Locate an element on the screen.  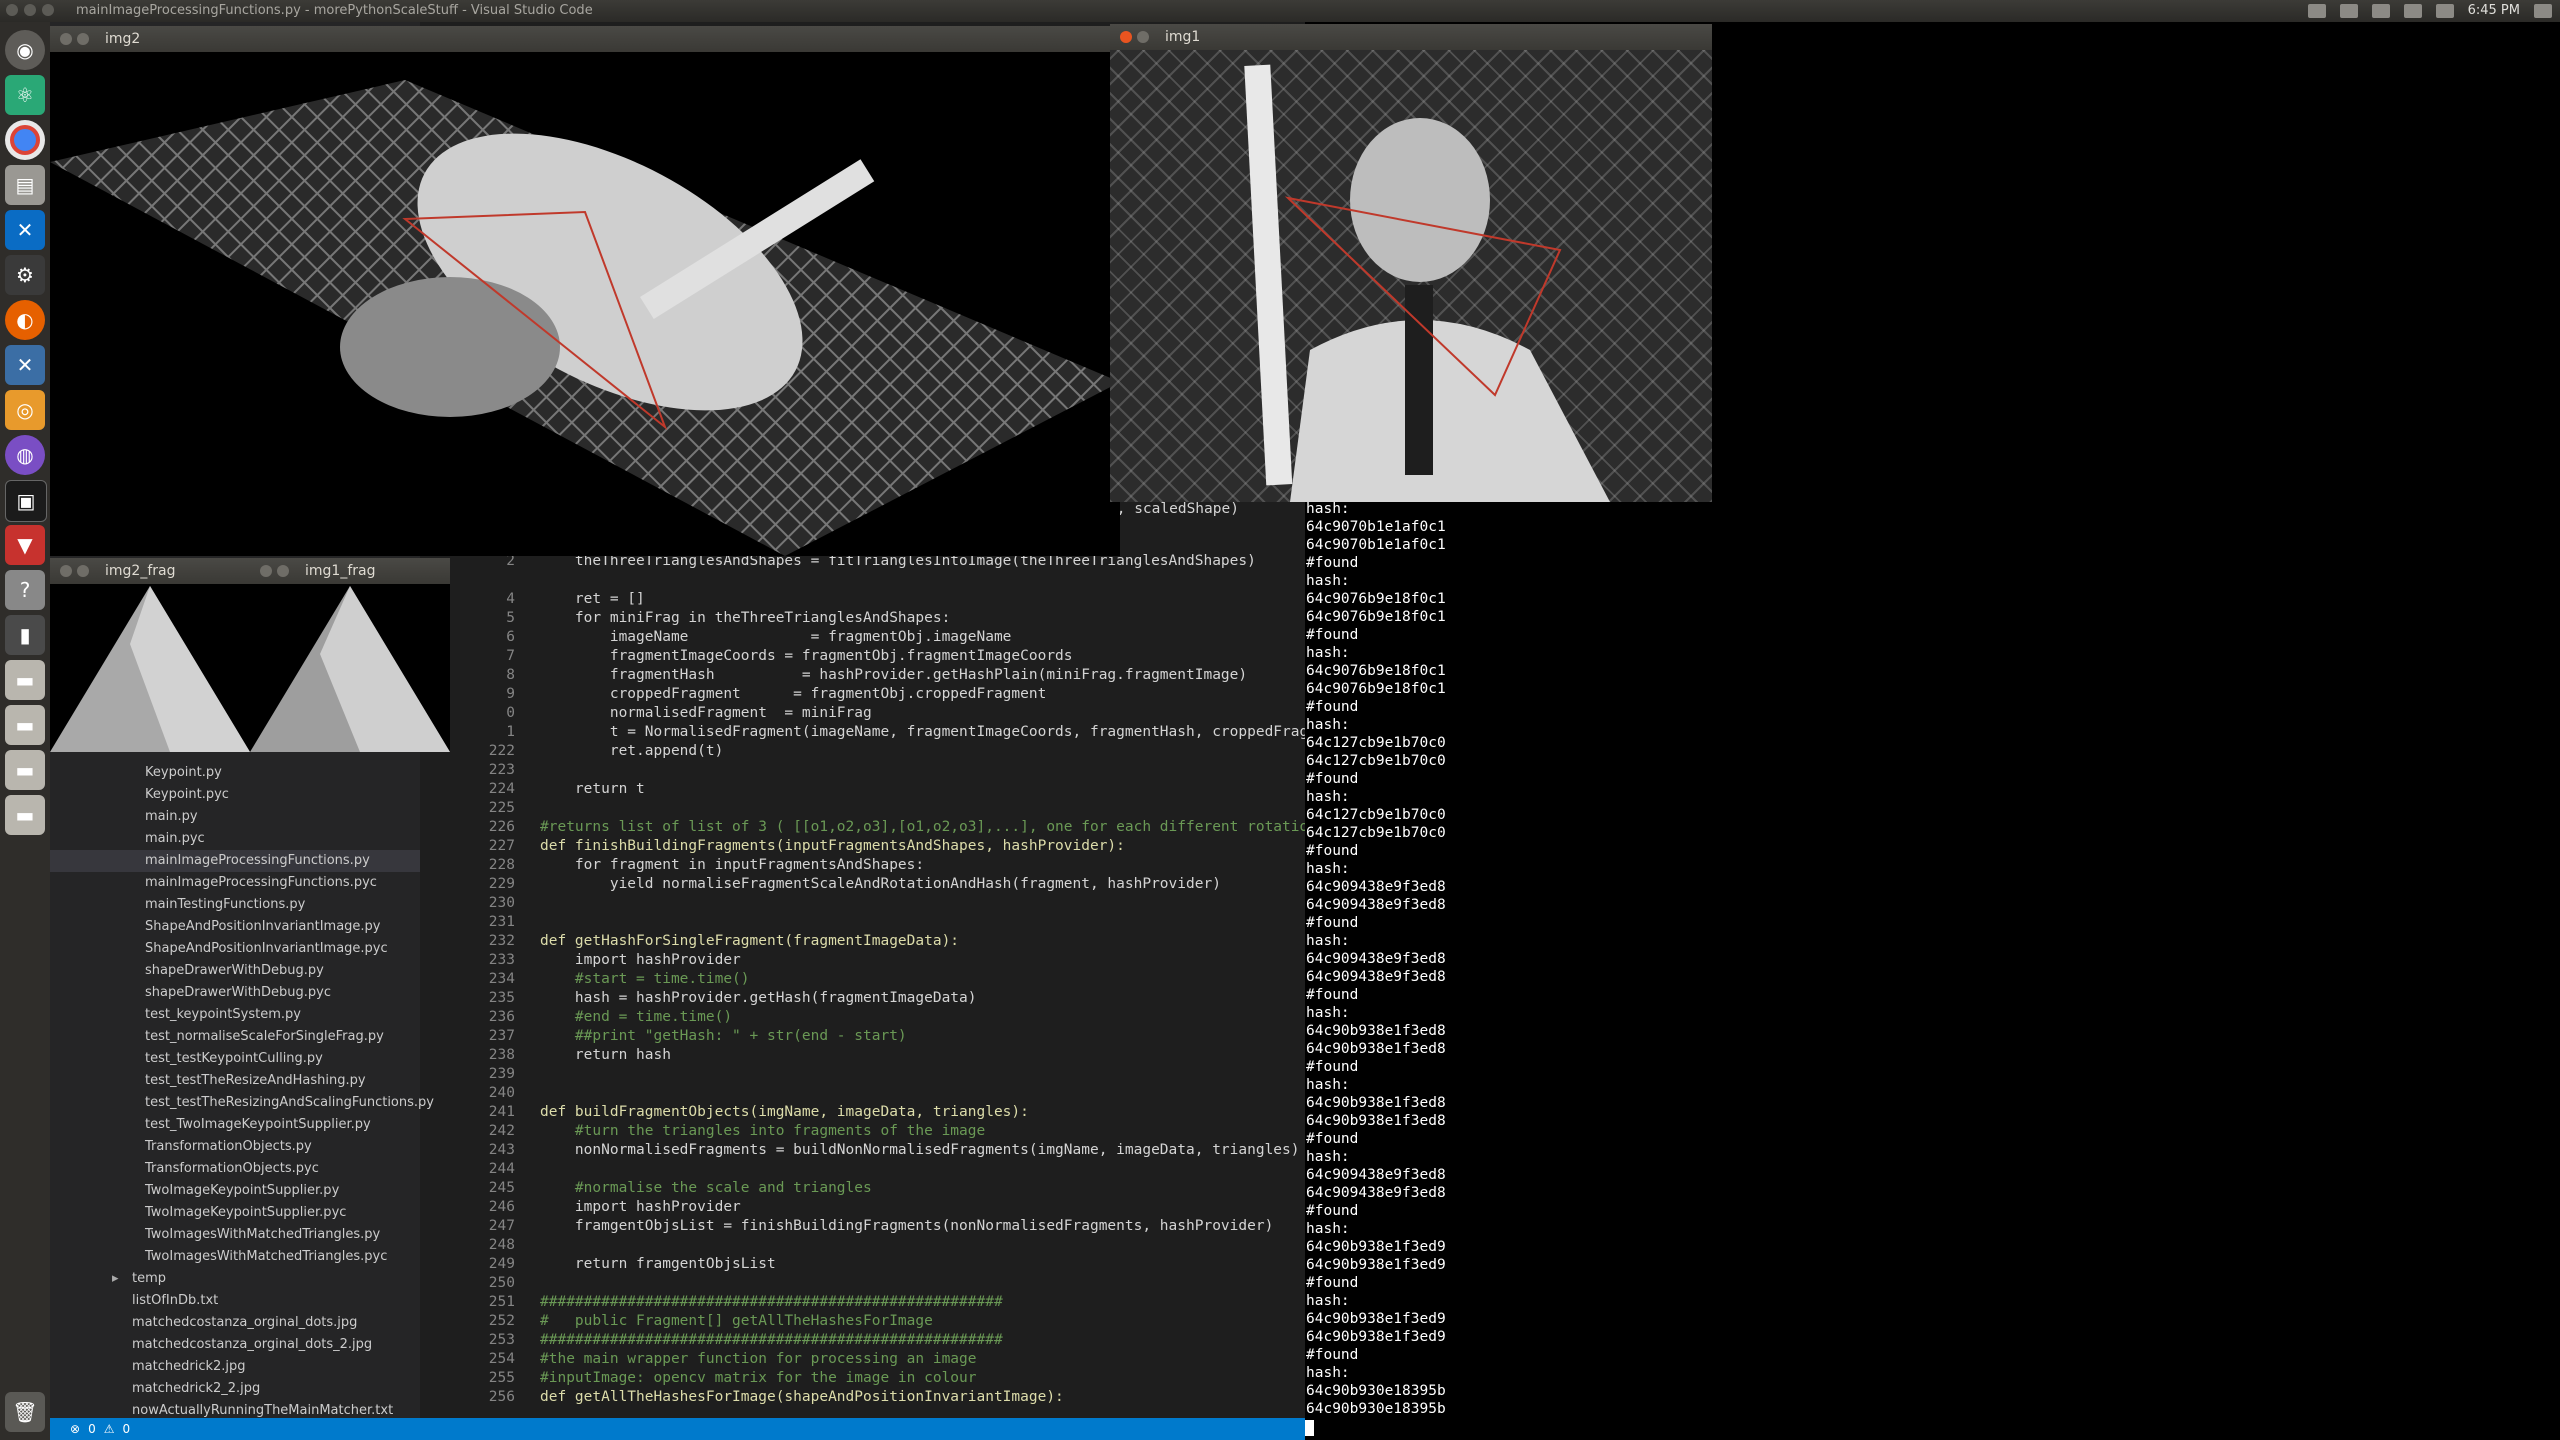
file-item: test_normaliseScaleForSingleFrag.py is located at coordinates (235, 1037).